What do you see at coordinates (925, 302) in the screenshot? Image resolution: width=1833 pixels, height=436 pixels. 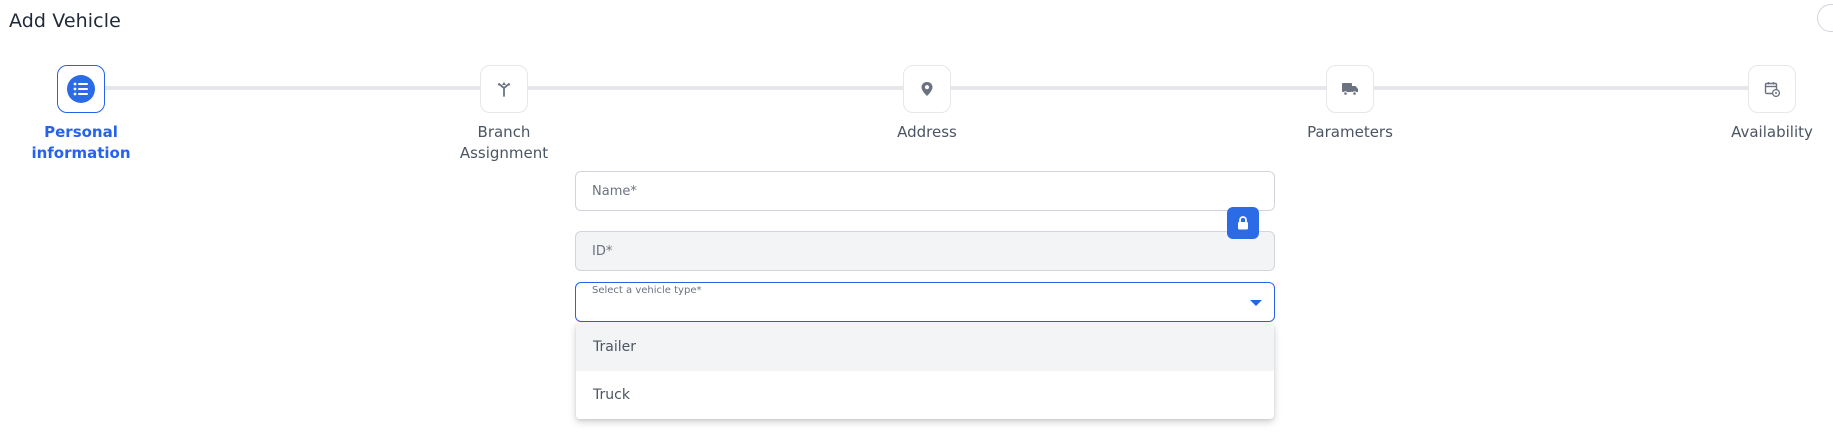 I see `vehicle-type-select: Select a vehicle type*` at bounding box center [925, 302].